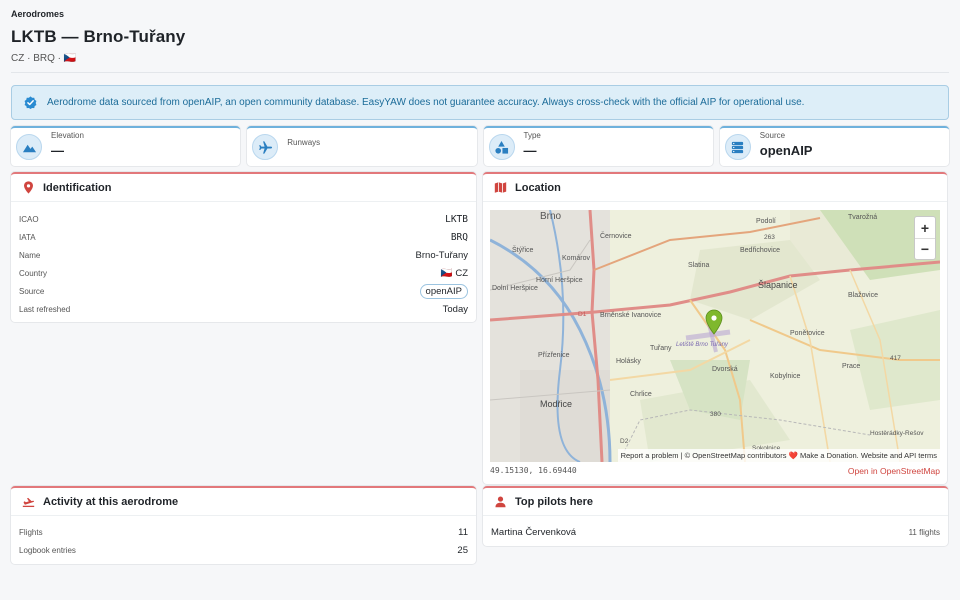  Describe the element at coordinates (834, 146) in the screenshot. I see `stat-source: Source openAIP` at that location.